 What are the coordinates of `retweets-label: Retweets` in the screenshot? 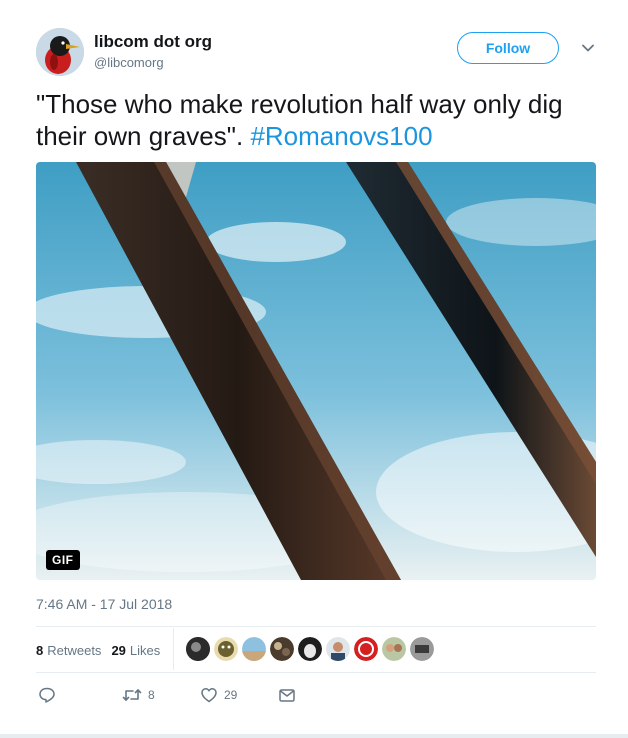 It's located at (74, 650).